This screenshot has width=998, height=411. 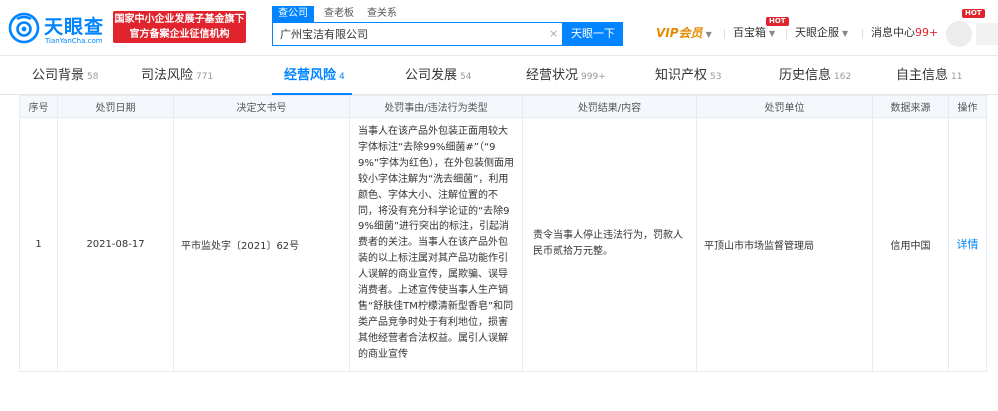 What do you see at coordinates (205, 77) in the screenshot?
I see `tab-count: 771` at bounding box center [205, 77].